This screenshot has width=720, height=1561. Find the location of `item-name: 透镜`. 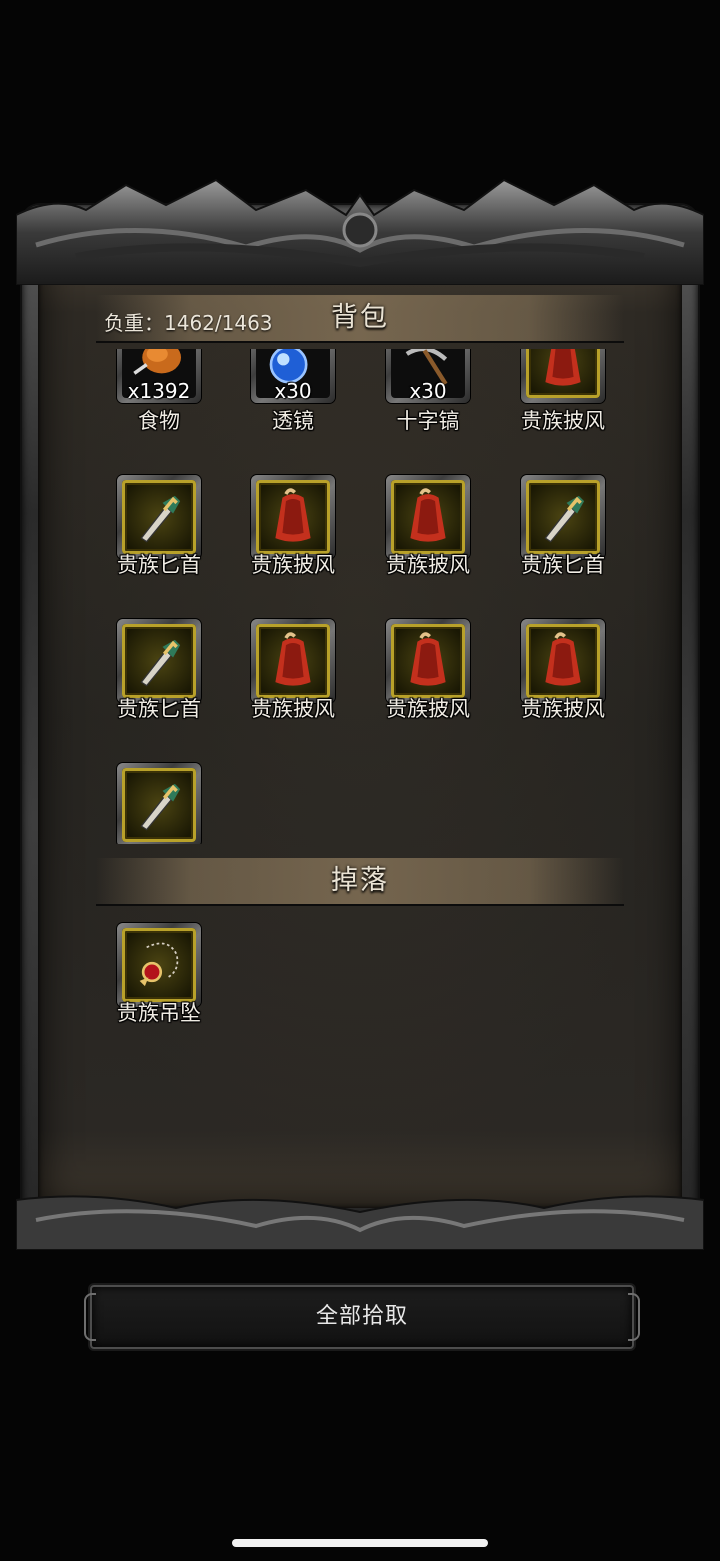

item-name: 透镜 is located at coordinates (293, 421).